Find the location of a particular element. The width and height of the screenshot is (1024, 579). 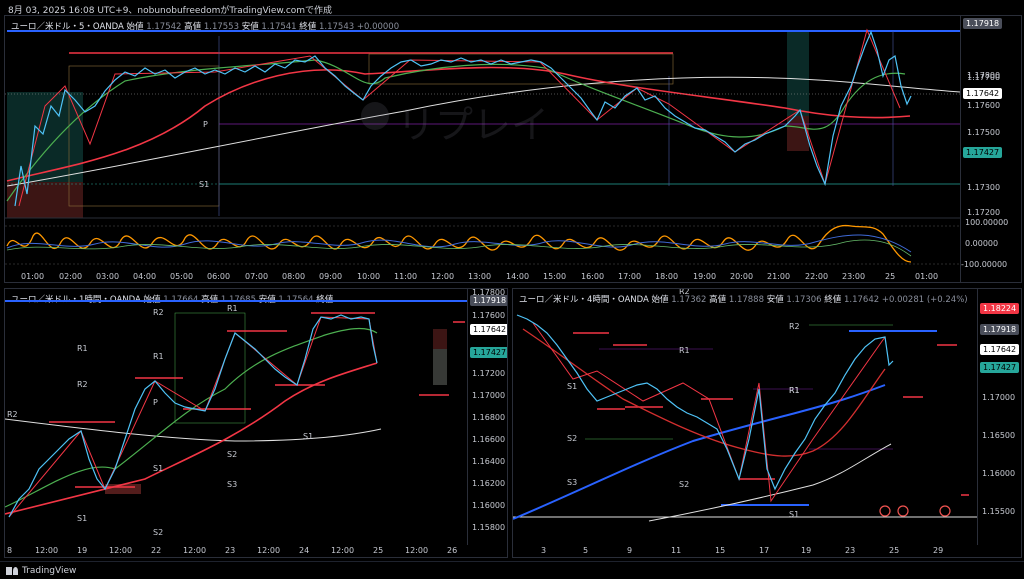

right-price-tag-high: 1.17918 is located at coordinates (1000, 329).